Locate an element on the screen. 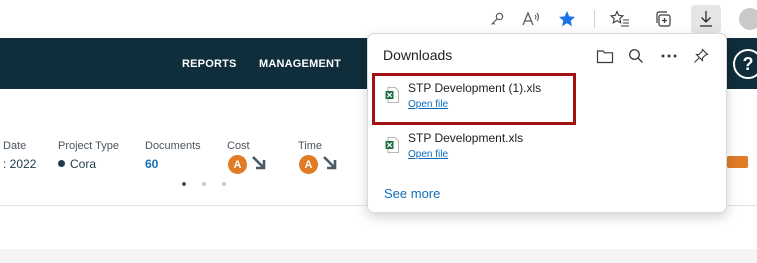  more-icon is located at coordinates (669, 56).